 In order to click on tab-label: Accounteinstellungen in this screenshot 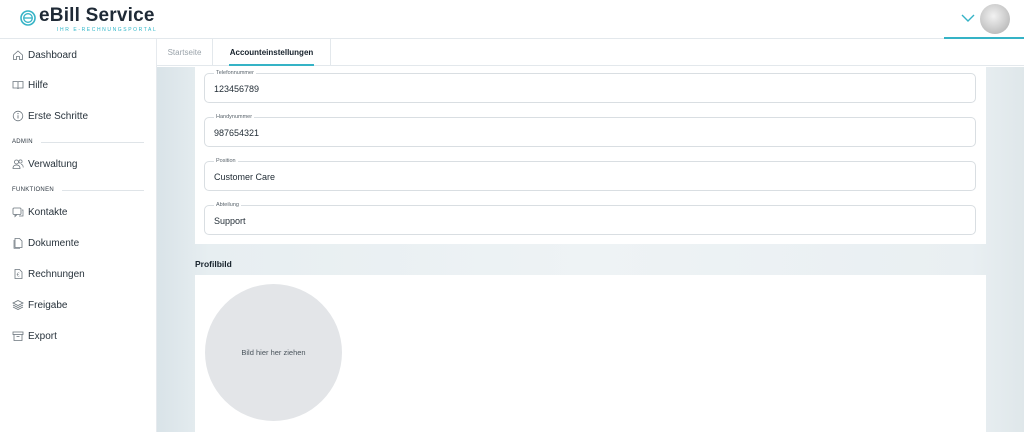, I will do `click(271, 52)`.